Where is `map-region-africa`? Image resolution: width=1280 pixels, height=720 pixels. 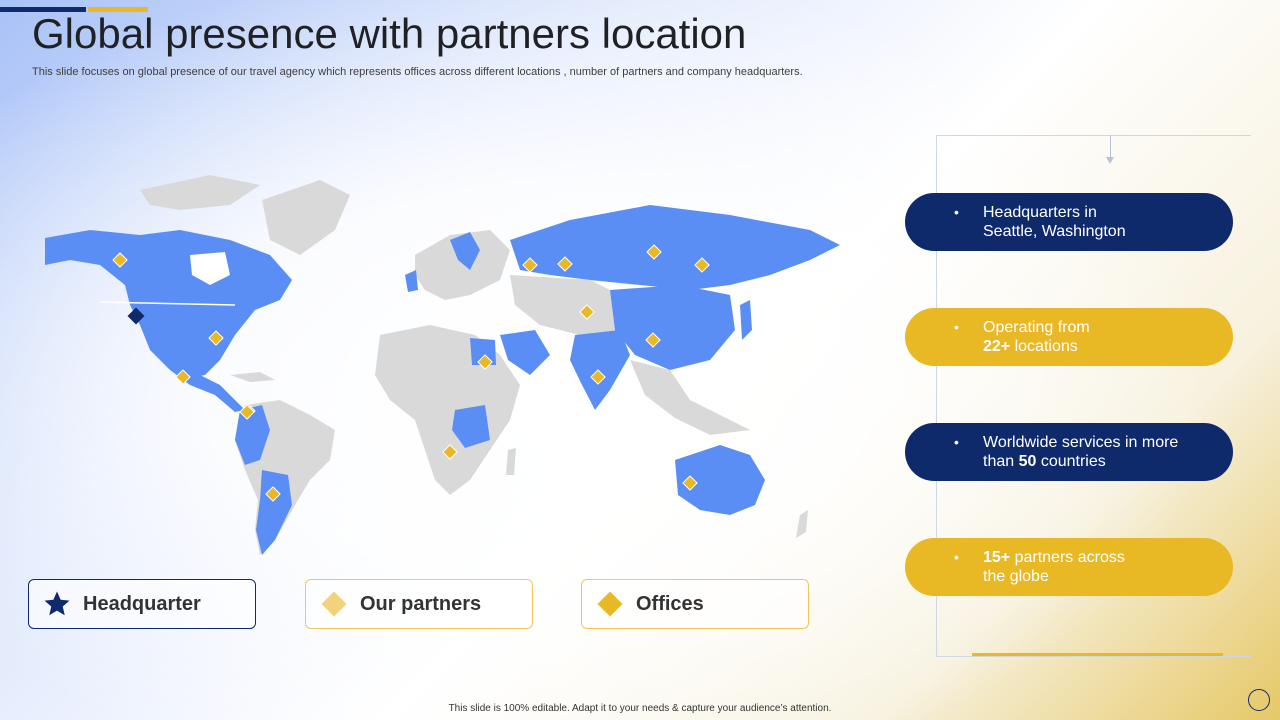
map-region-africa is located at coordinates (447, 410).